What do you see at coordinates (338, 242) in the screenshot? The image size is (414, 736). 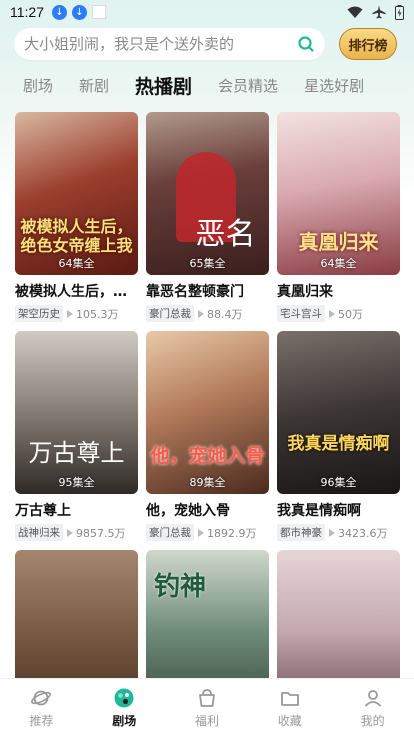 I see `poster-title-art: 真凰归来` at bounding box center [338, 242].